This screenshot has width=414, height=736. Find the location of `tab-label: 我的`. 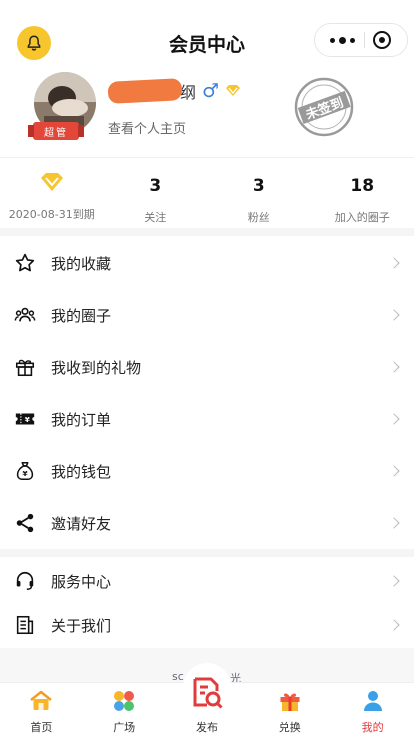

tab-label: 我的 is located at coordinates (372, 727).